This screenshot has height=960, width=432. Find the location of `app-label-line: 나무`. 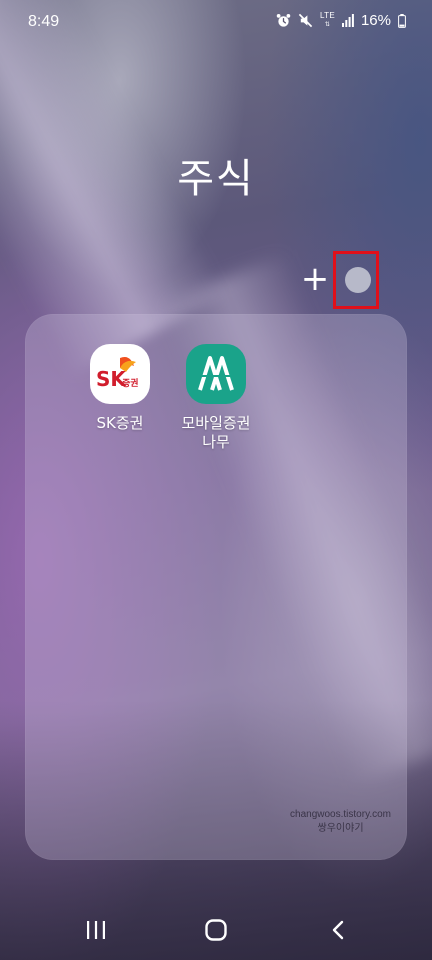

app-label-line: 나무 is located at coordinates (216, 442).